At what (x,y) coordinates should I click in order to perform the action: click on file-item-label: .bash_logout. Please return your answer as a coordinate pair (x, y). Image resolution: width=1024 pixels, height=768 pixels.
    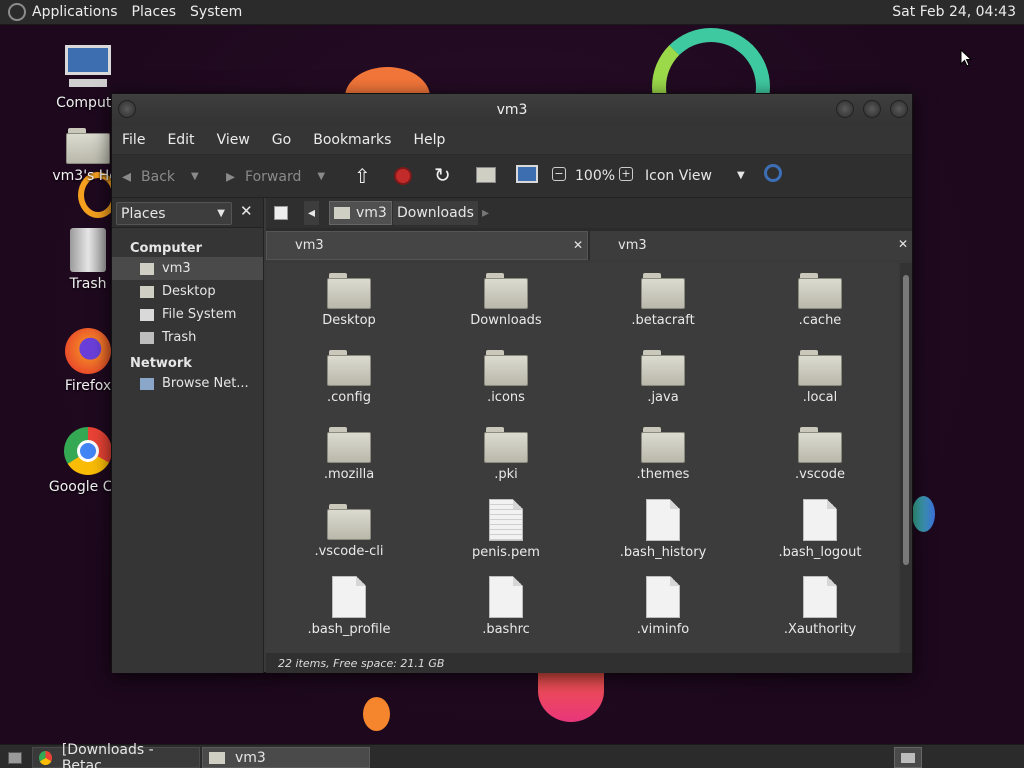
    Looking at the image, I should click on (820, 552).